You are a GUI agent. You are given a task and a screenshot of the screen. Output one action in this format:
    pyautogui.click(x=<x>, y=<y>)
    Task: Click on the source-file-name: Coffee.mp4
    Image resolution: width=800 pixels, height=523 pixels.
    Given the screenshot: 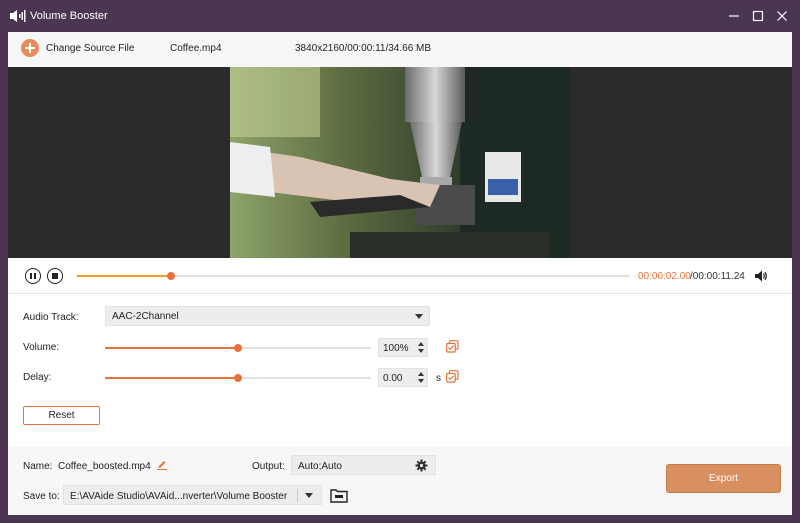 What is the action you would take?
    pyautogui.click(x=196, y=48)
    